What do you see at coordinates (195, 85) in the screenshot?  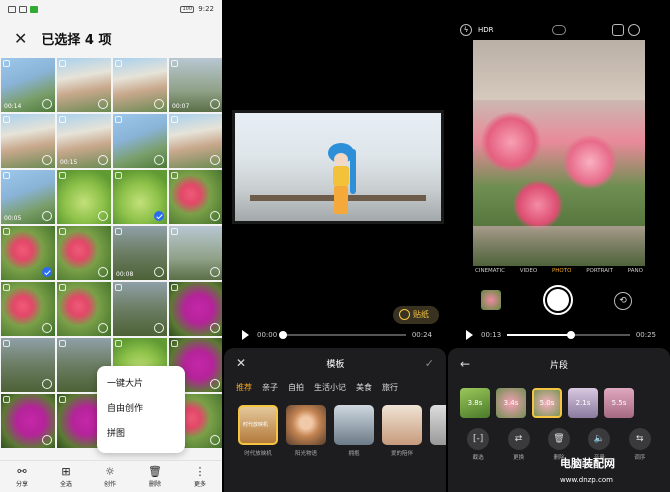 I see `photo-thumbnail: 00:07` at bounding box center [195, 85].